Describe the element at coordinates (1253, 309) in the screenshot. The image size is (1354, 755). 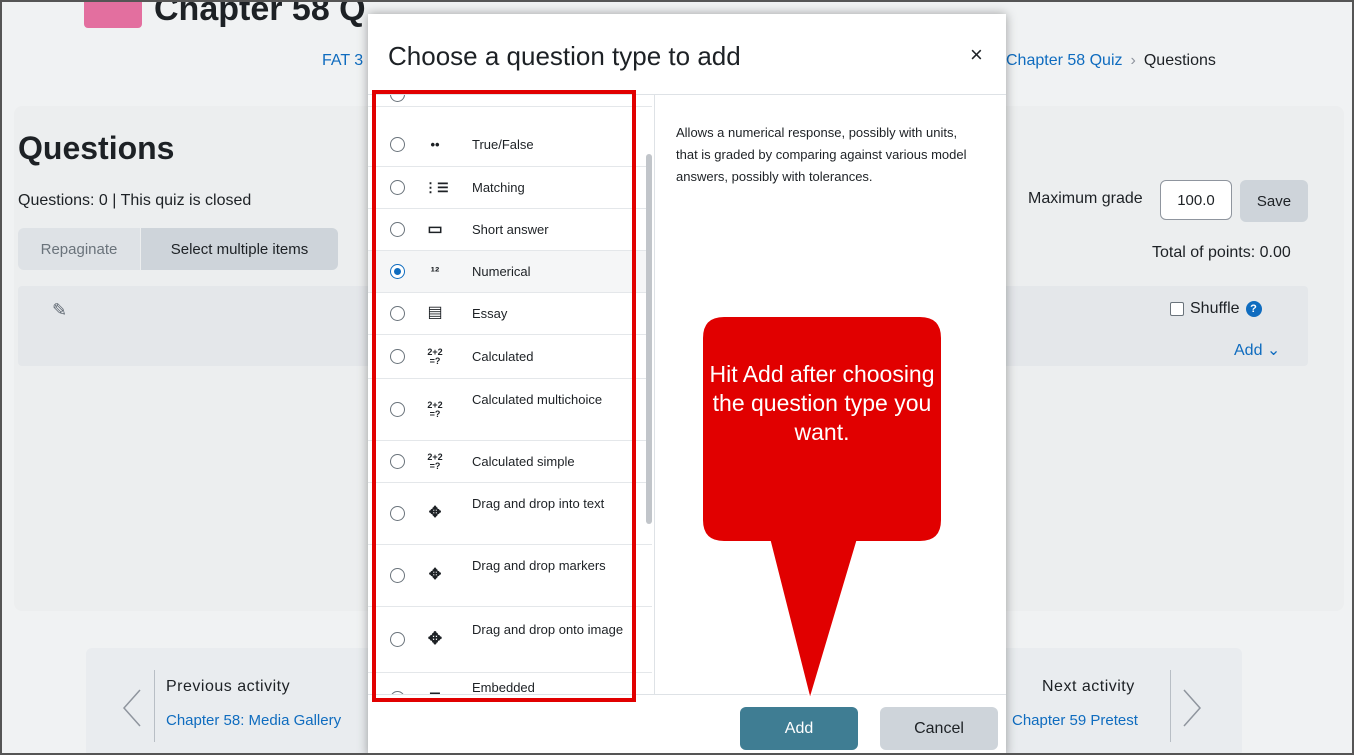
I see `help-icon: ?` at that location.